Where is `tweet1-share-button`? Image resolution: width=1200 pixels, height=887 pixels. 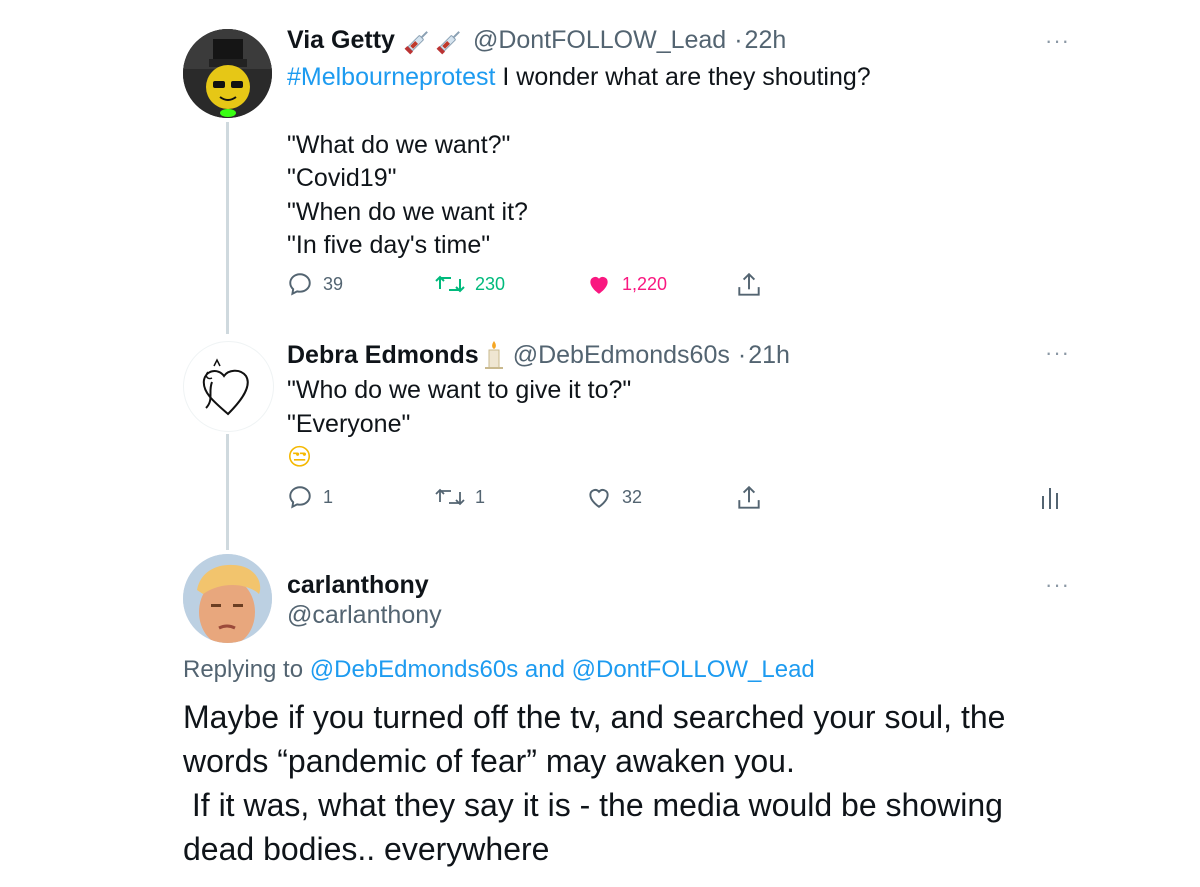
tweet1-share-button is located at coordinates (749, 285).